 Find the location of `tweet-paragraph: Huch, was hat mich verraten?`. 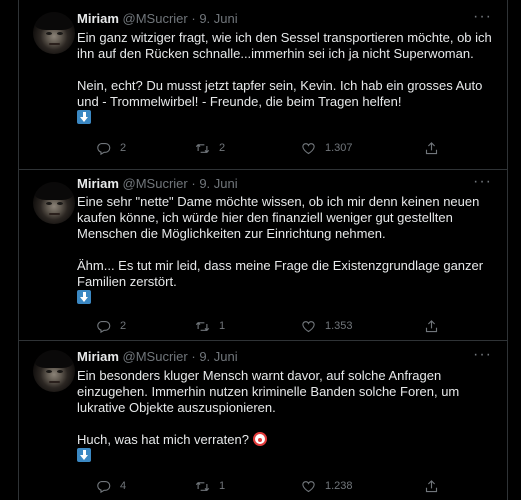

tweet-paragraph: Huch, was hat mich verraten? is located at coordinates (163, 439).